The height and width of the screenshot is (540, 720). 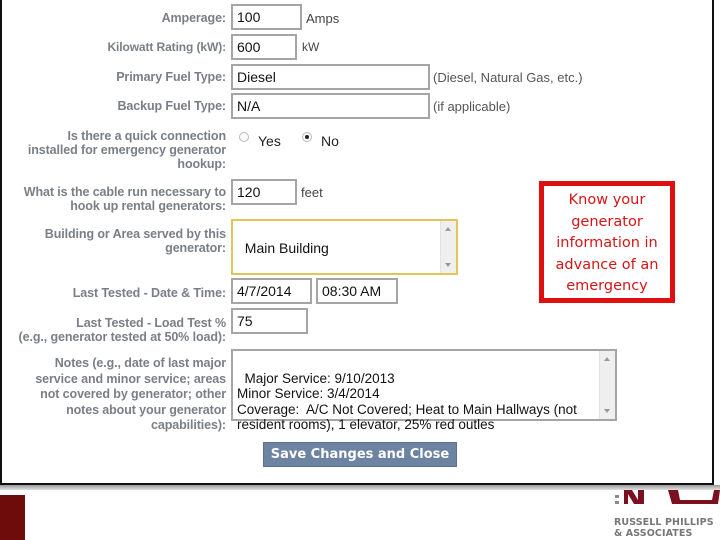 I want to click on notes-label-line: capabilities):, so click(x=188, y=425).